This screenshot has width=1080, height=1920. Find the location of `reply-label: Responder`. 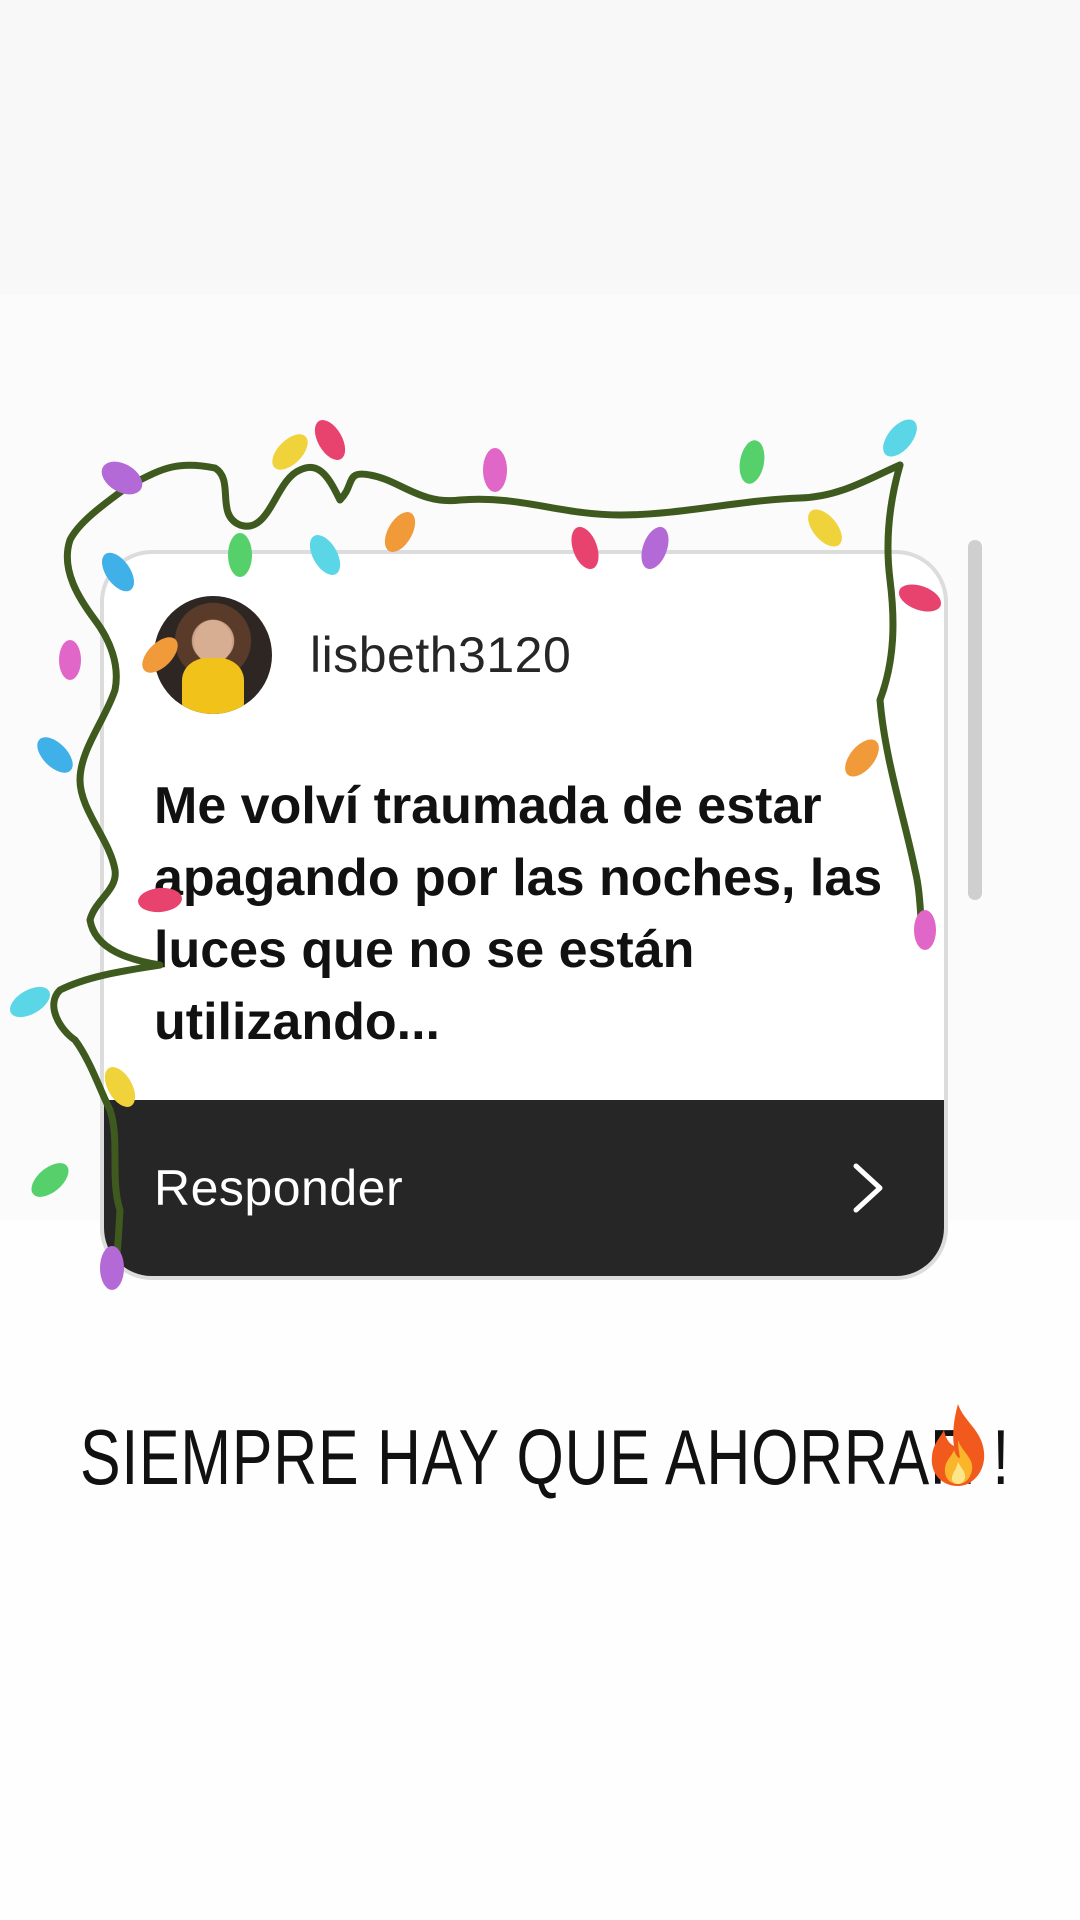

reply-label: Responder is located at coordinates (279, 1188).